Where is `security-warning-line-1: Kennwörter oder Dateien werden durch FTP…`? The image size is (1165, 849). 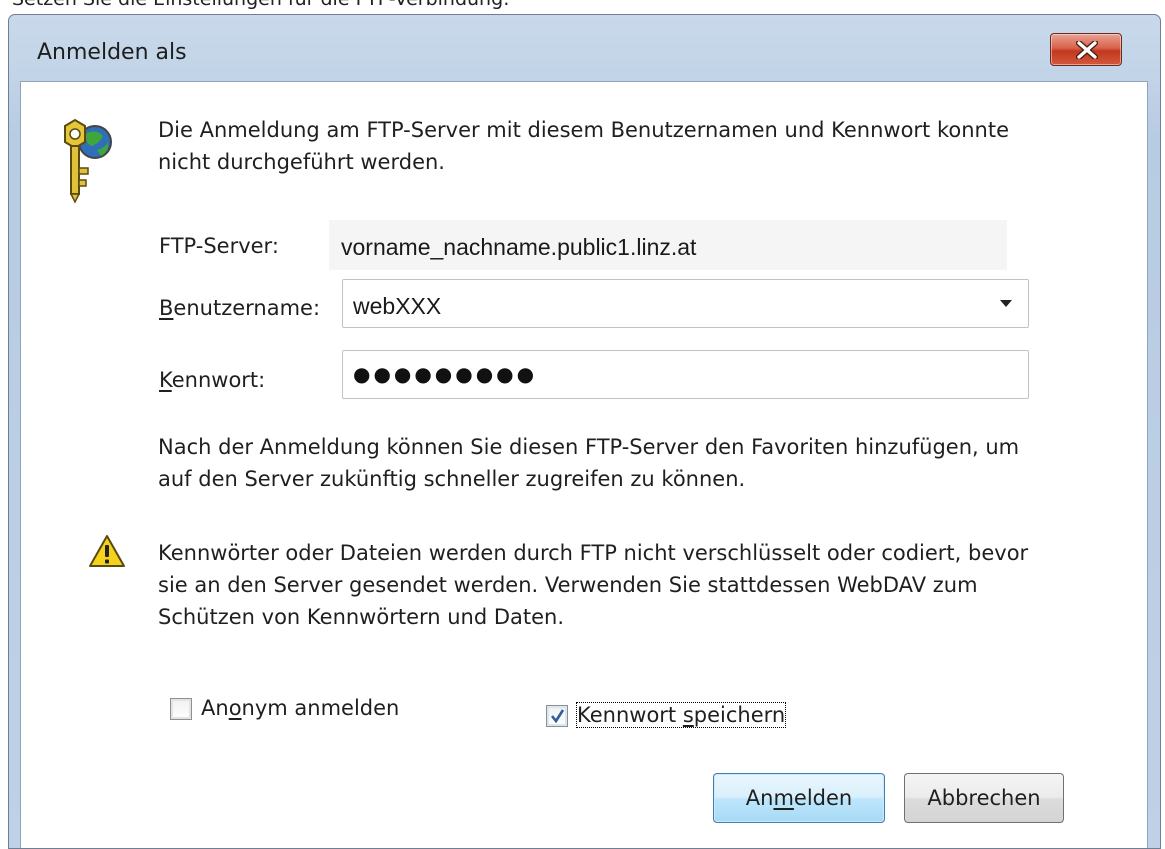 security-warning-line-1: Kennwörter oder Dateien werden durch FTP… is located at coordinates (593, 553).